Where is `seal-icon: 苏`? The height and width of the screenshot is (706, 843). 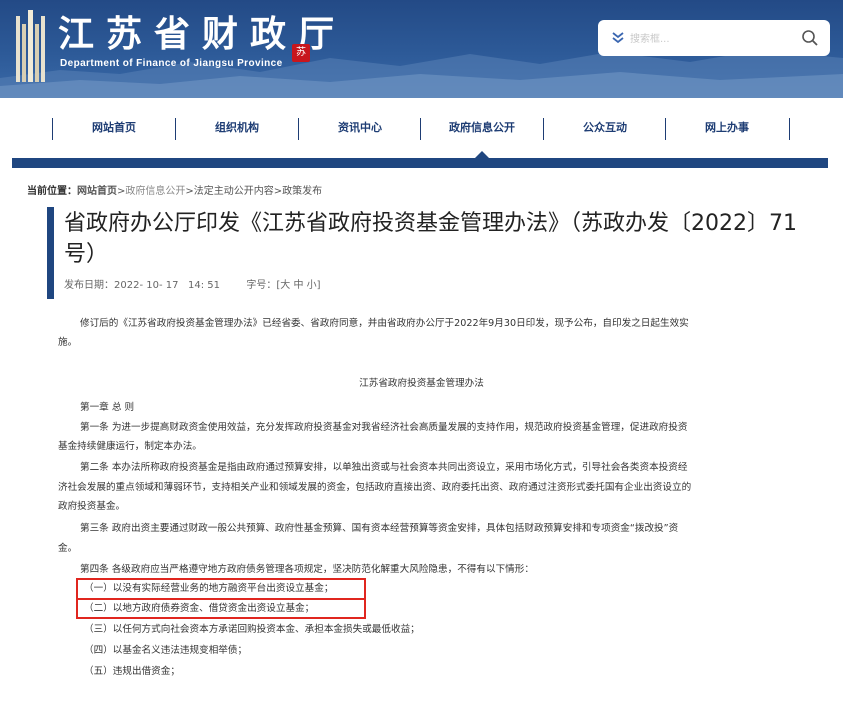 seal-icon: 苏 is located at coordinates (301, 53).